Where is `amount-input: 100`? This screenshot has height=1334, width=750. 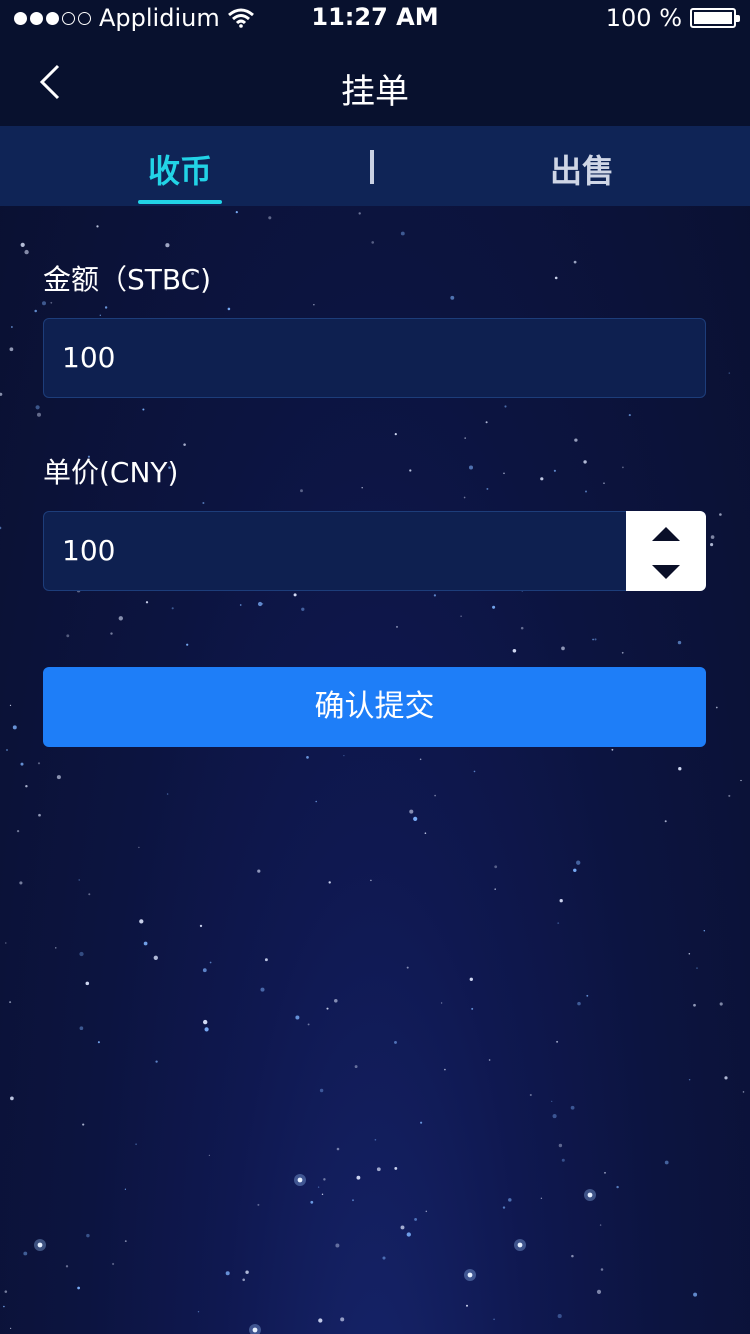 amount-input: 100 is located at coordinates (374, 358).